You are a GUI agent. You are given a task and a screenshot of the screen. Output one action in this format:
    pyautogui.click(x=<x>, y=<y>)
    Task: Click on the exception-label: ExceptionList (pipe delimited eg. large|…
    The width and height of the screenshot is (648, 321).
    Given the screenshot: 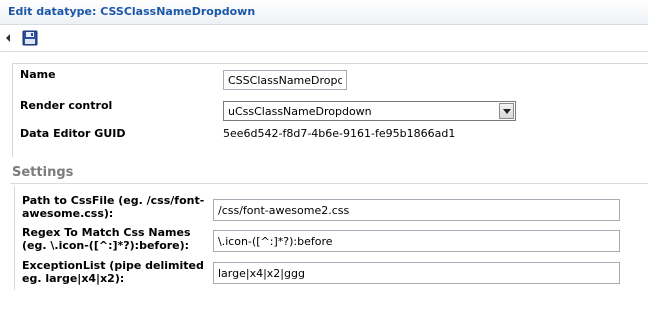 What is the action you would take?
    pyautogui.click(x=113, y=272)
    